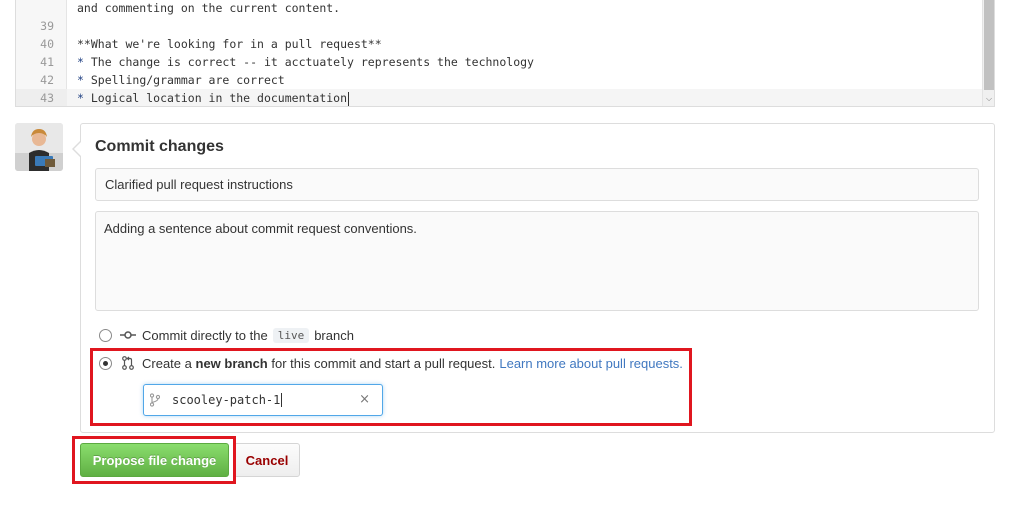 The image size is (1013, 505). Describe the element at coordinates (47, 80) in the screenshot. I see `line-number: 42` at that location.